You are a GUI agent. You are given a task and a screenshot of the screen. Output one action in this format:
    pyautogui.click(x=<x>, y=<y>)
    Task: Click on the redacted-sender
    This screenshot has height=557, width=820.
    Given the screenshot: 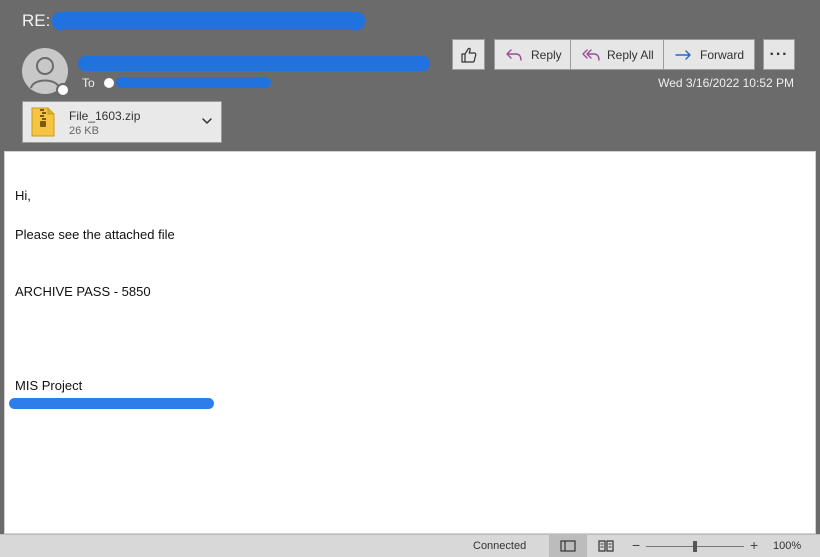 What is the action you would take?
    pyautogui.click(x=254, y=63)
    